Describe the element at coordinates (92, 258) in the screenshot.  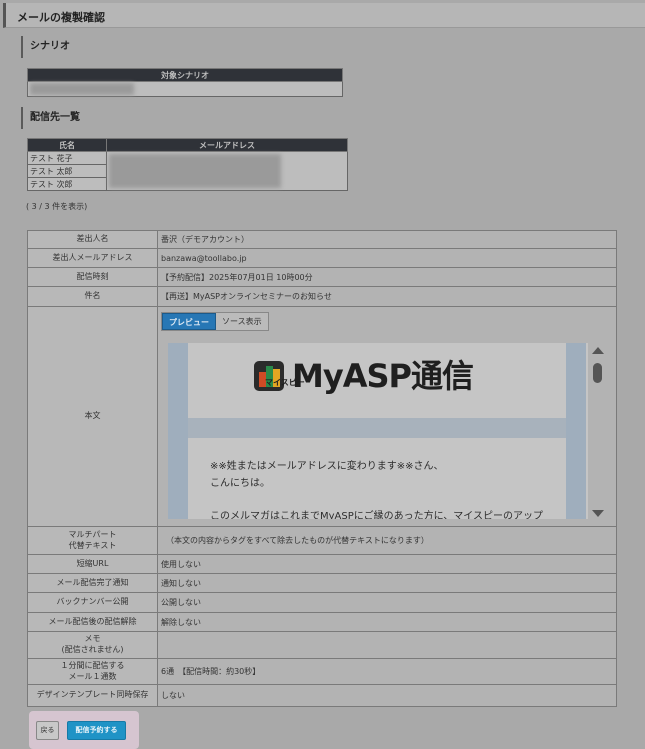
I see `detail-label: 差出人メールアドレス` at that location.